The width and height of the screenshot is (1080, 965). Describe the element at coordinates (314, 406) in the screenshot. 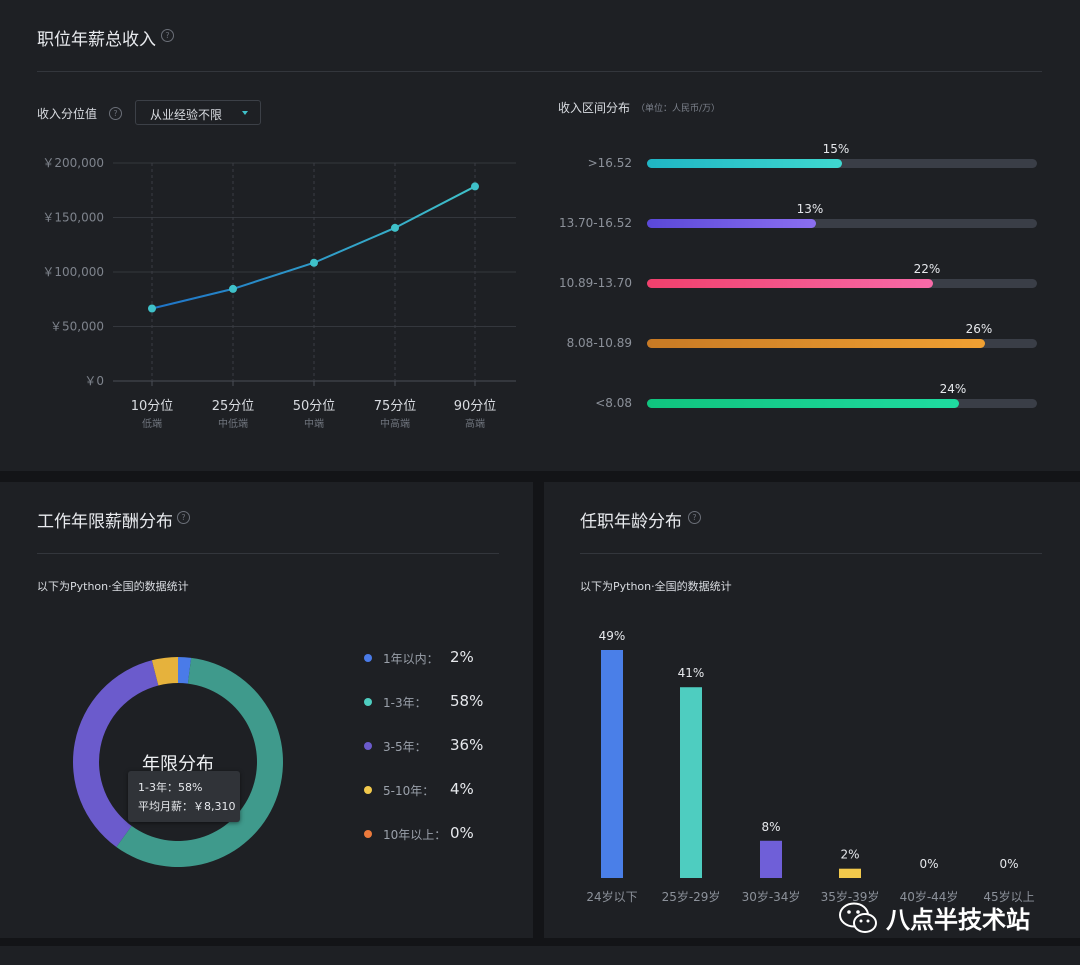

I see `x-tick-label: 50分位` at that location.